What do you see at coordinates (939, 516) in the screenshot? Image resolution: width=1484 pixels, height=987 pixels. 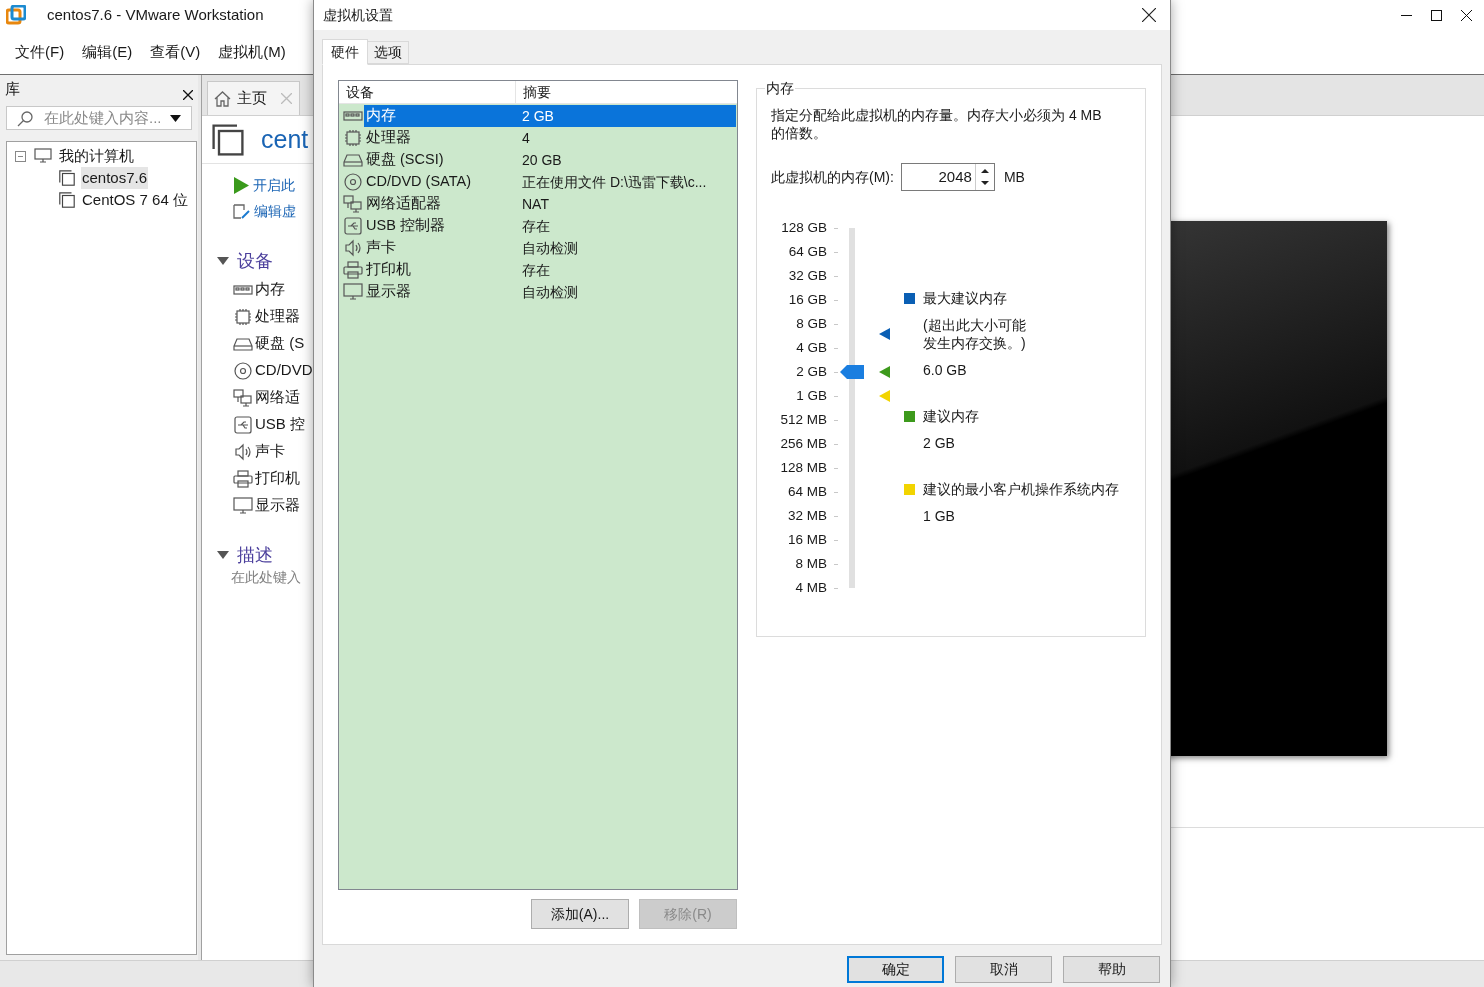 I see `legend-value: 1 GB` at bounding box center [939, 516].